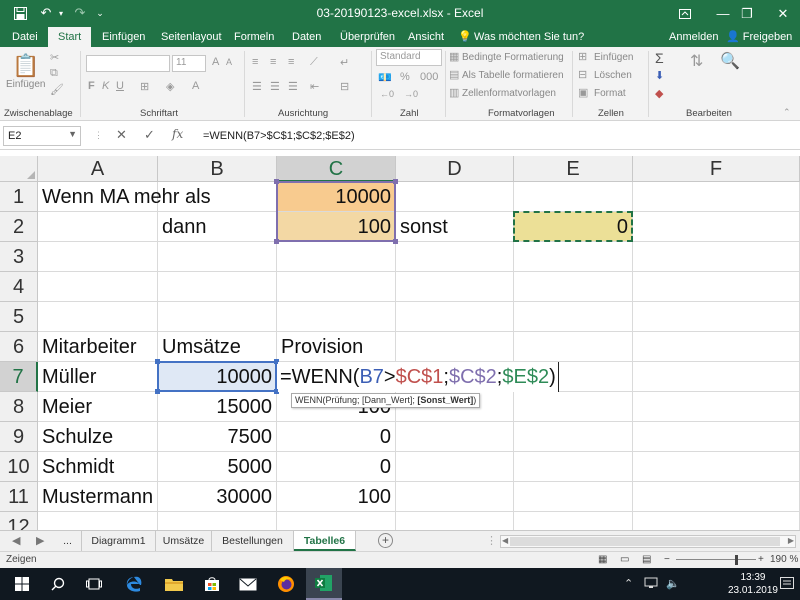 This screenshot has width=800, height=600. Describe the element at coordinates (257, 86) in the screenshot. I see `align-left-icon: ☰` at that location.